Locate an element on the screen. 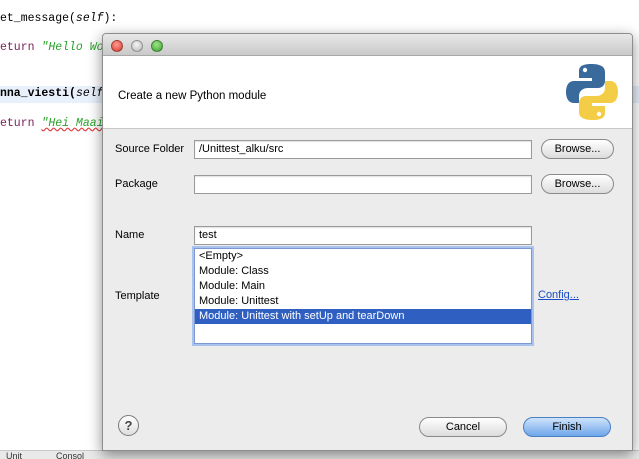 This screenshot has width=639, height=459. source-folder-field: /Unittest_alku/src is located at coordinates (363, 149).